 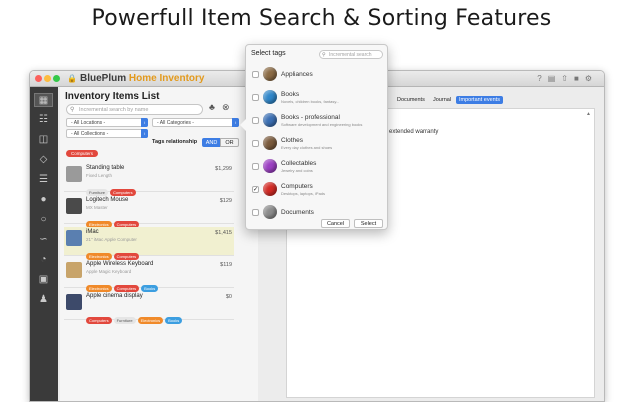 I want to click on warranty-icon: ○, so click(x=43, y=220).